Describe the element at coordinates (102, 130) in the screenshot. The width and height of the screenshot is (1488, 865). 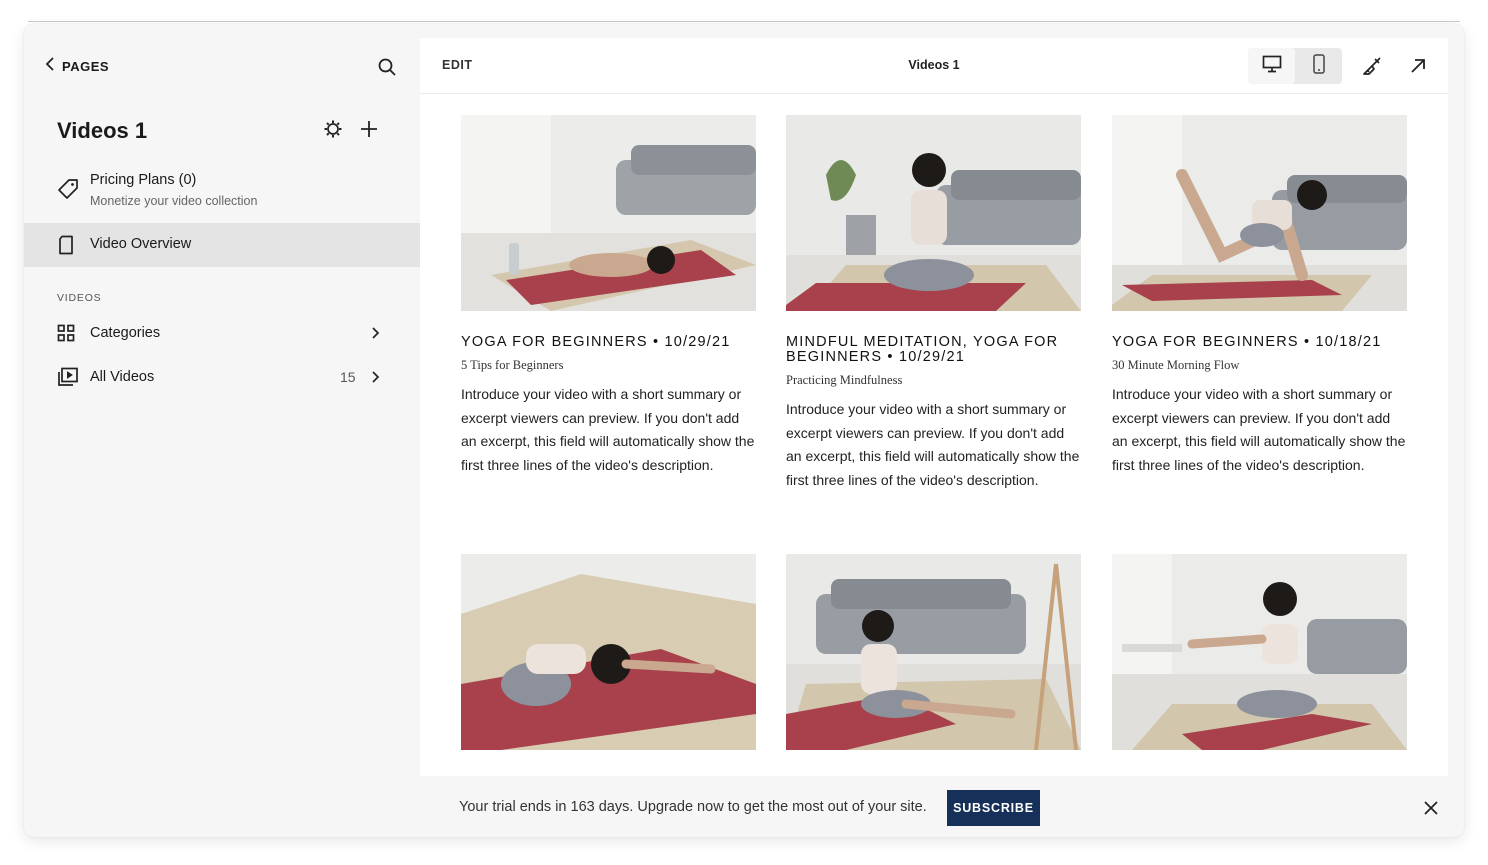
I see `page-title: Videos 1` at that location.